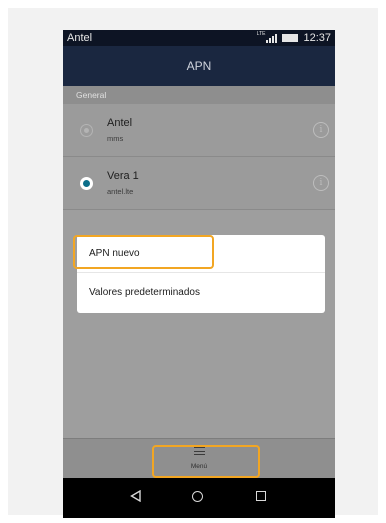  I want to click on app-bar: APN, so click(199, 66).